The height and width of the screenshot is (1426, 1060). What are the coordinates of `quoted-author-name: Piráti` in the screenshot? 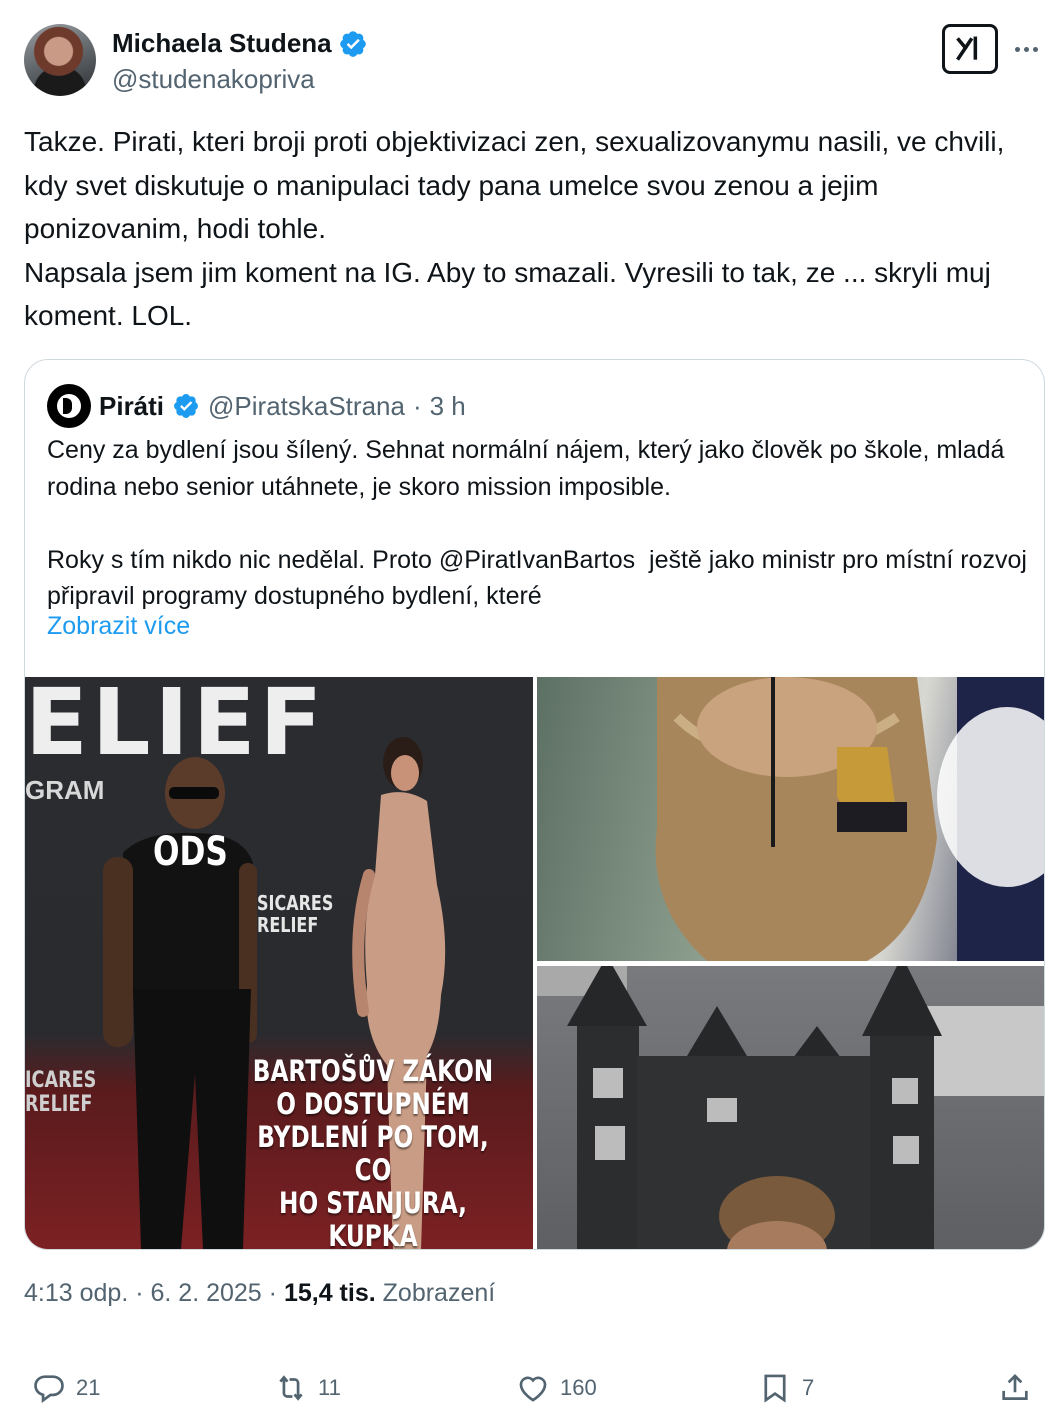 It's located at (131, 406).